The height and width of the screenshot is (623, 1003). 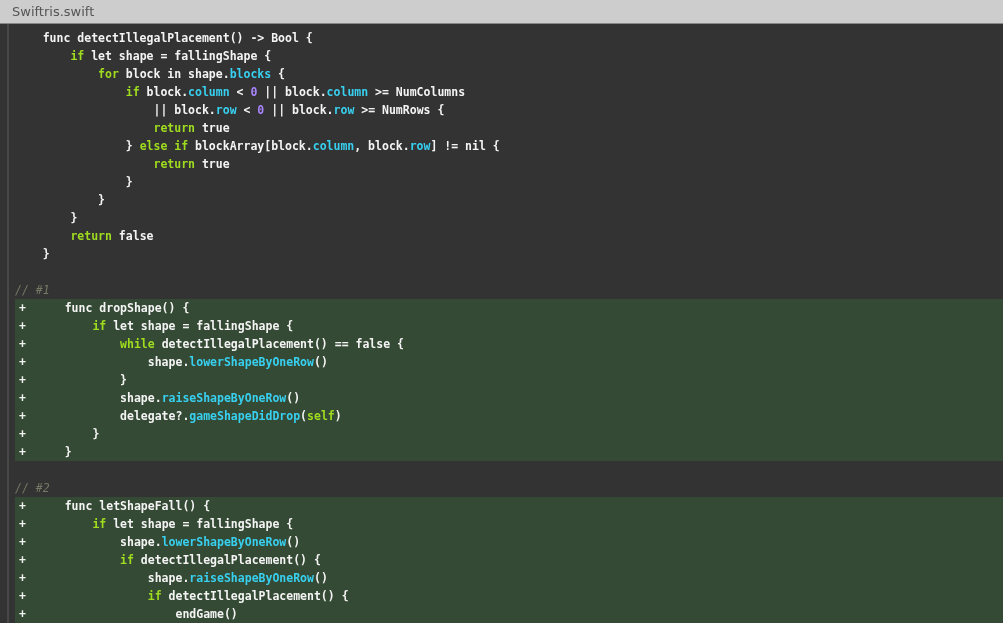 I want to click on code-line: return false, so click(x=111, y=236).